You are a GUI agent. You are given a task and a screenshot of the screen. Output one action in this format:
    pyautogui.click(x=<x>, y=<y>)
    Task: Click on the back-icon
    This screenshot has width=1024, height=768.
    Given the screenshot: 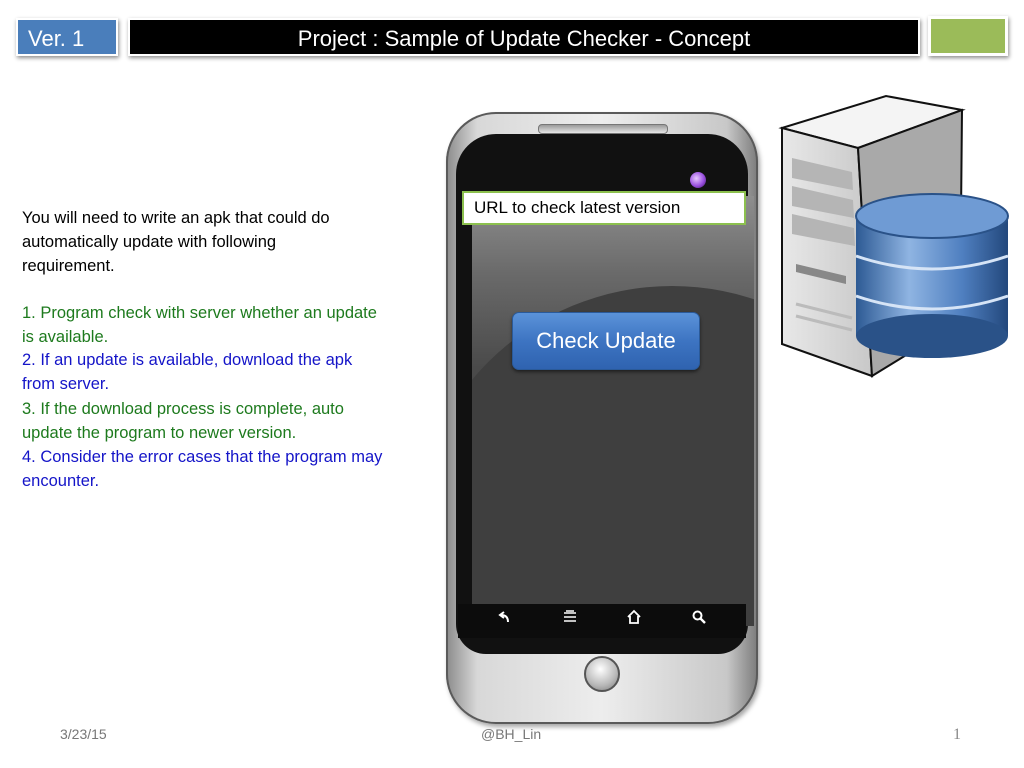 What is the action you would take?
    pyautogui.click(x=505, y=620)
    